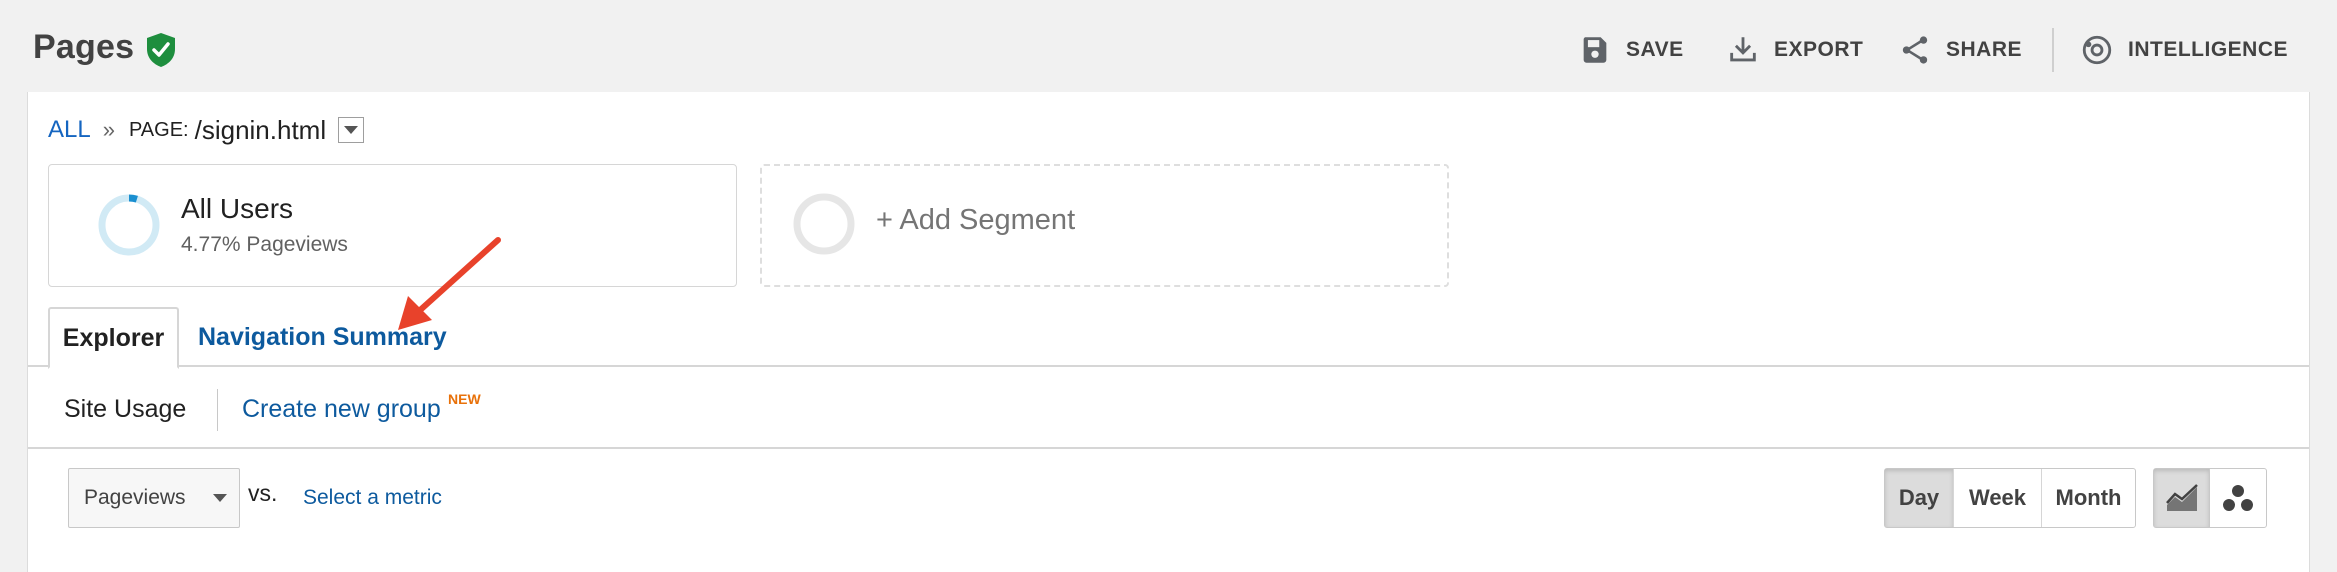  Describe the element at coordinates (464, 399) in the screenshot. I see `new-badge: NEW` at that location.